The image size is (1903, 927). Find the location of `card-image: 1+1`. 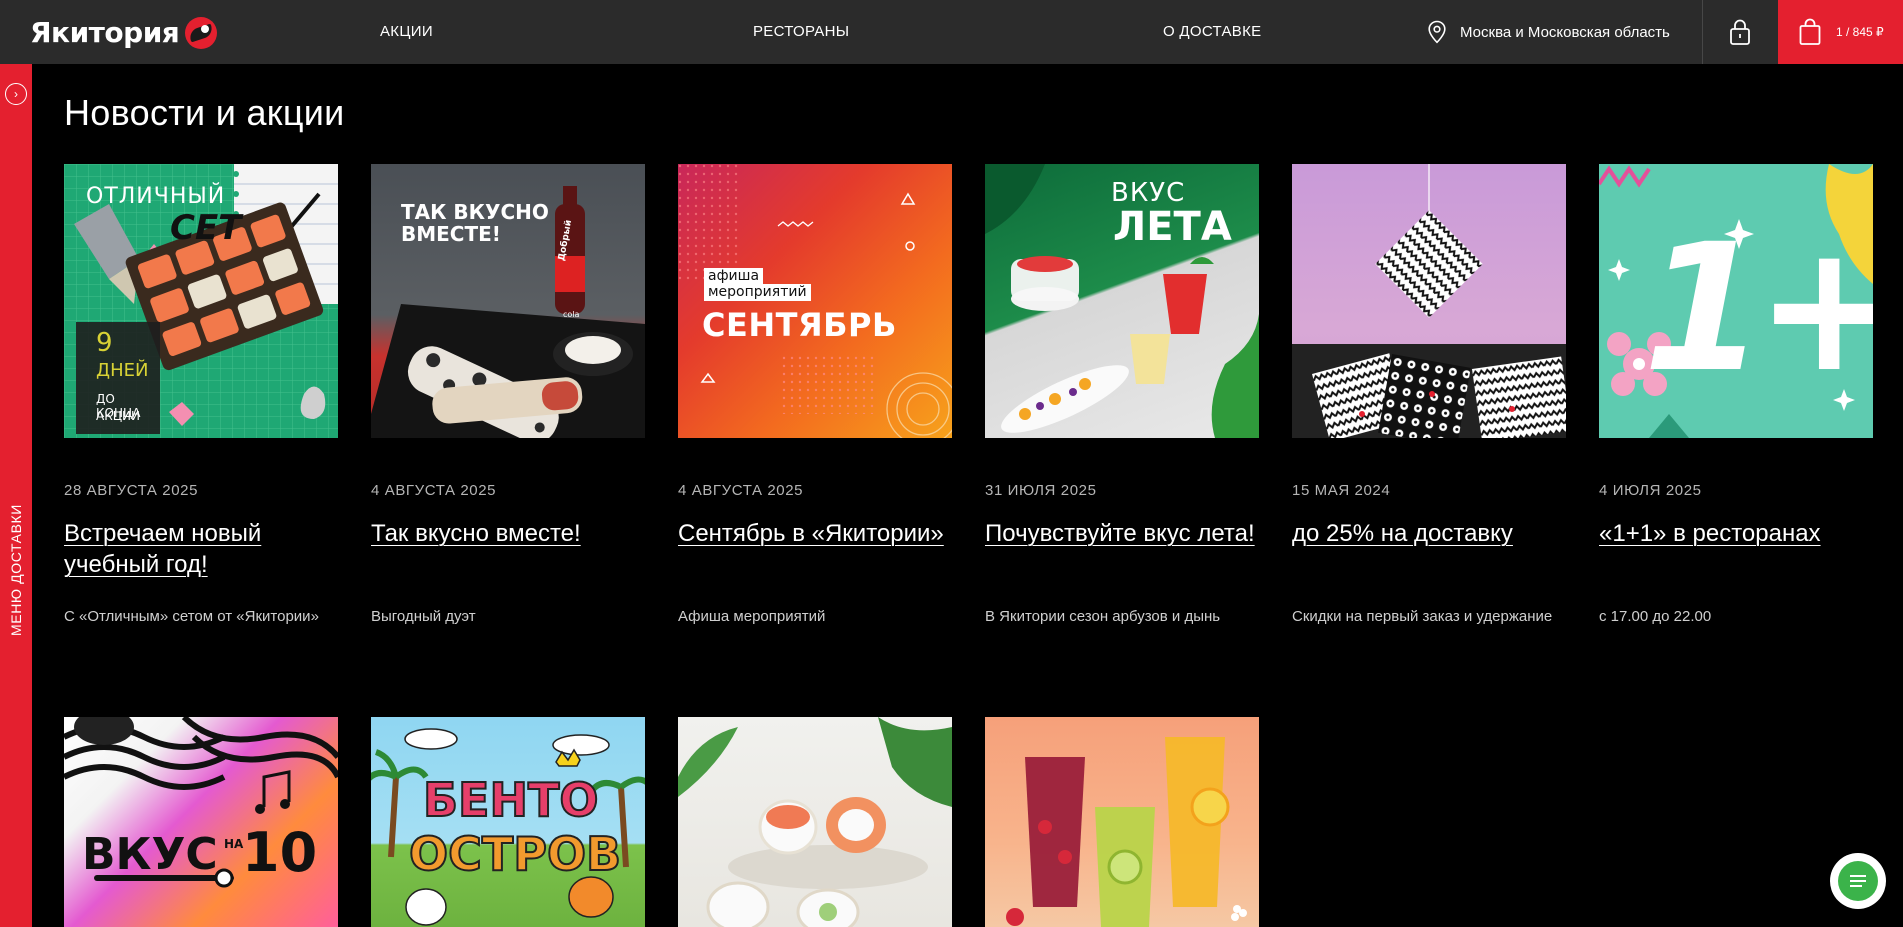

card-image: 1+1 is located at coordinates (1736, 301).